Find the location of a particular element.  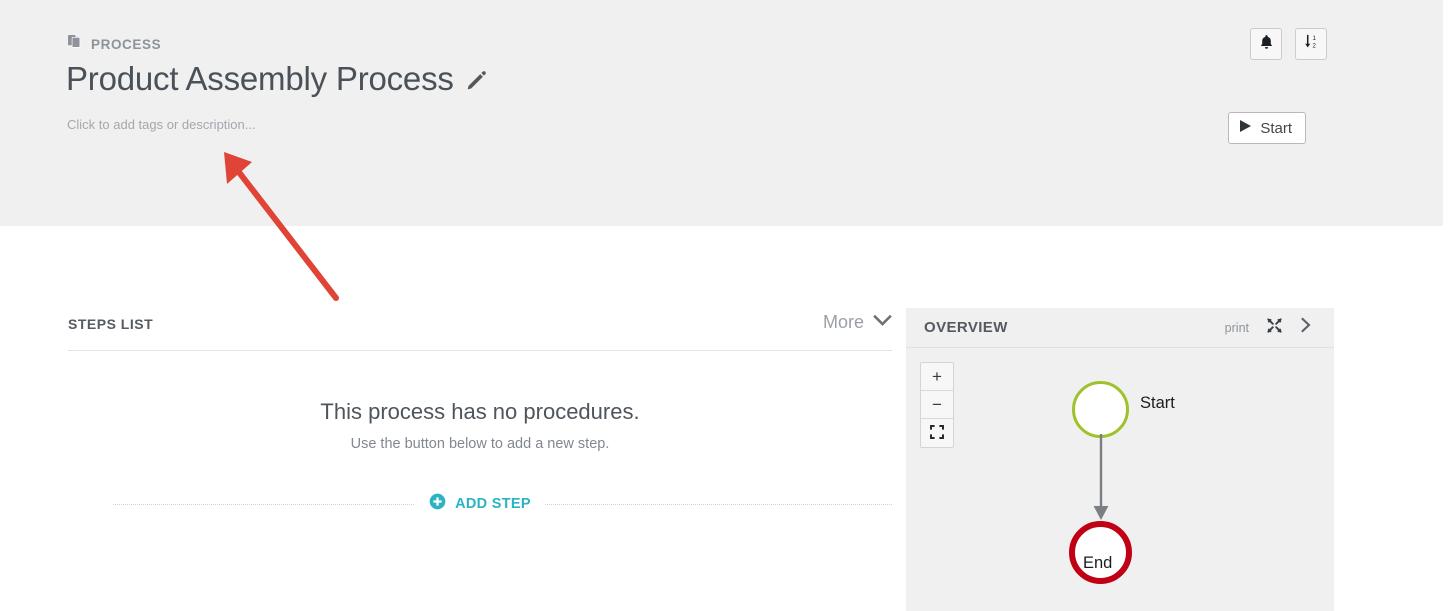

sort-numeric-down-icon: 1 2 is located at coordinates (1311, 44).